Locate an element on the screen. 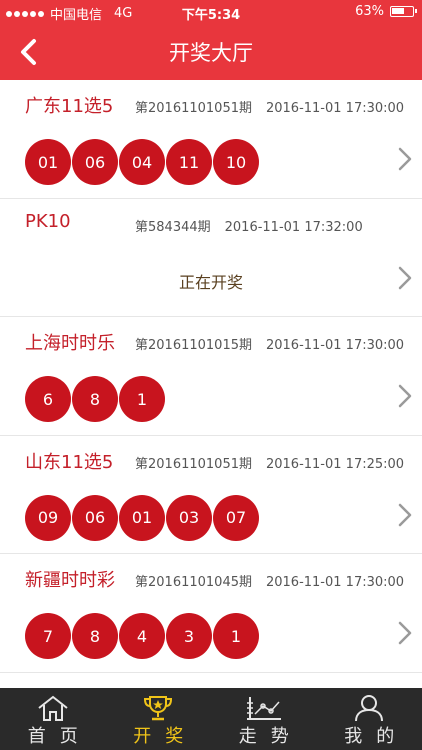  nav-bar: 开奖大厅 is located at coordinates (211, 52).